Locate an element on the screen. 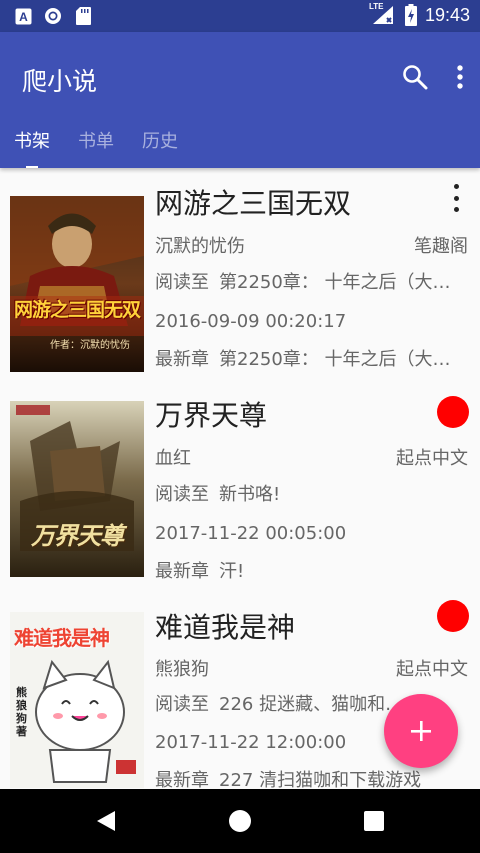  system-nav-bar is located at coordinates (240, 821).